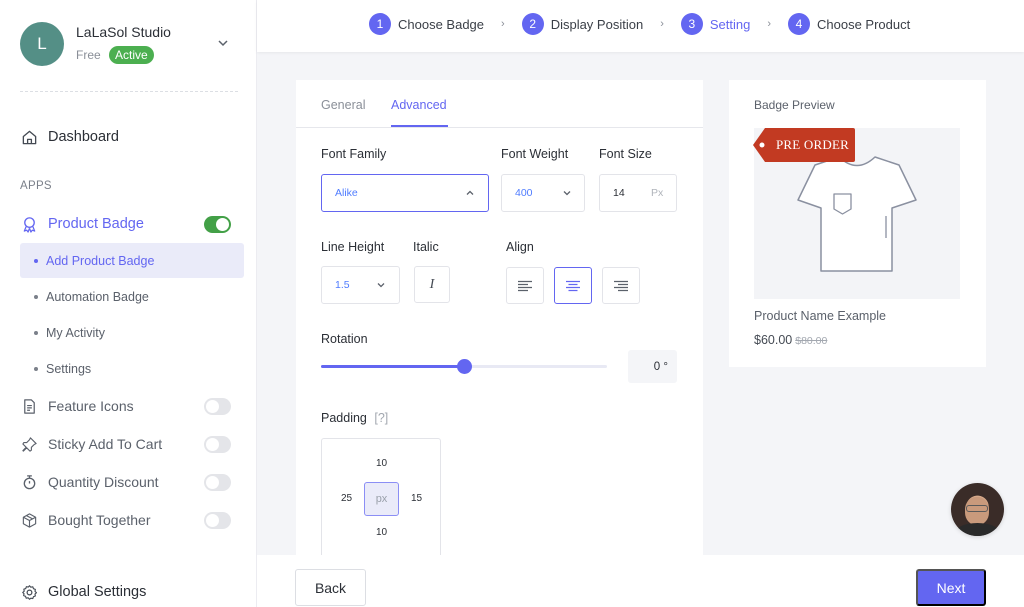  I want to click on sidebar-subitem-label: Settings, so click(69, 368).